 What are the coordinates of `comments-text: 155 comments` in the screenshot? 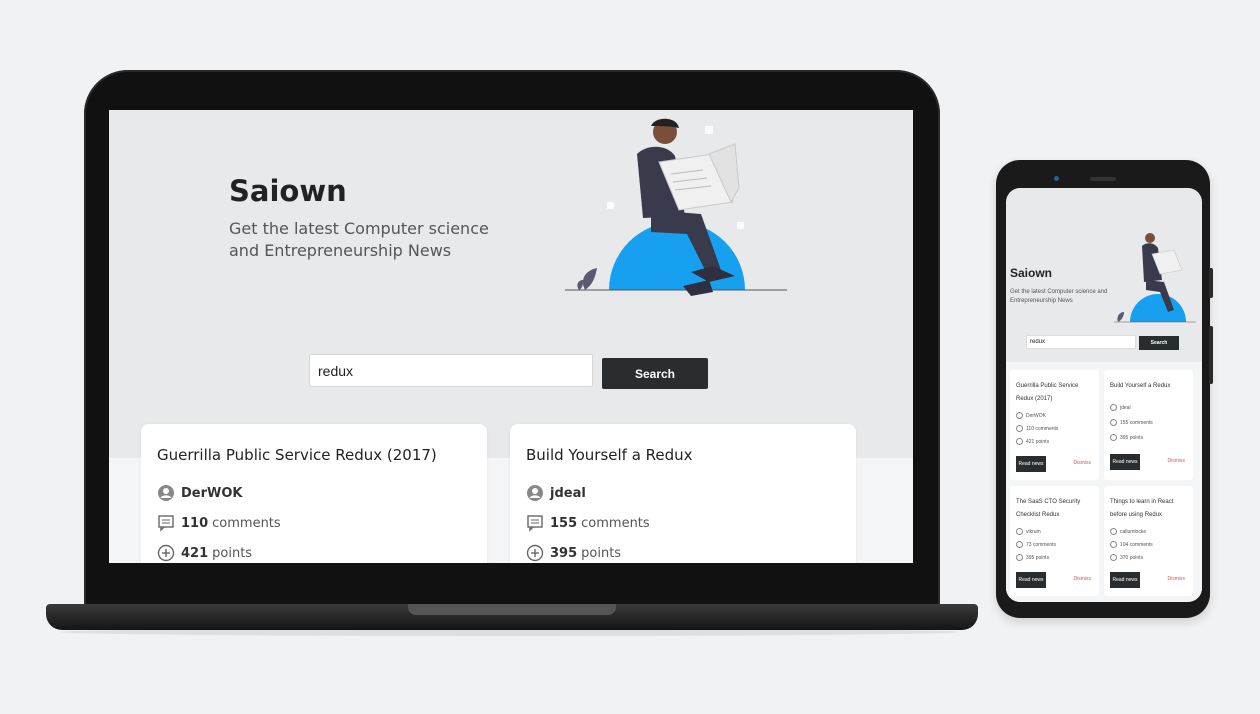 It's located at (1136, 422).